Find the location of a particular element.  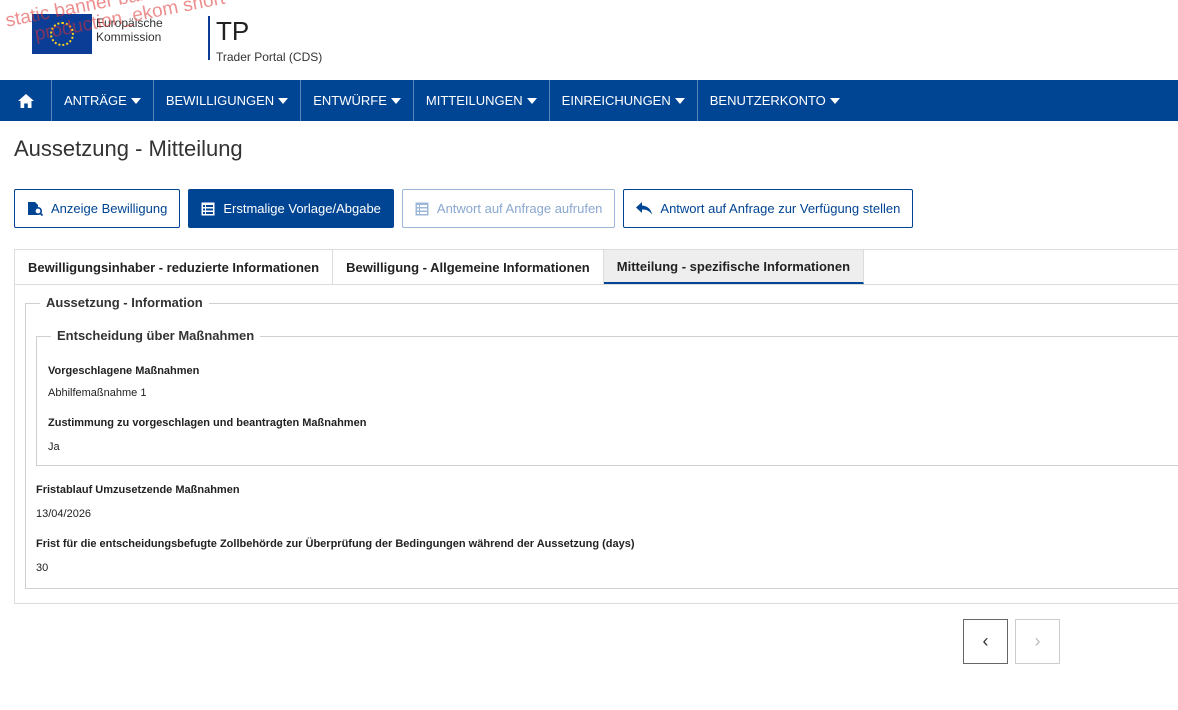

nav-mitteilungen: MITTEILUNGEN is located at coordinates (482, 100).